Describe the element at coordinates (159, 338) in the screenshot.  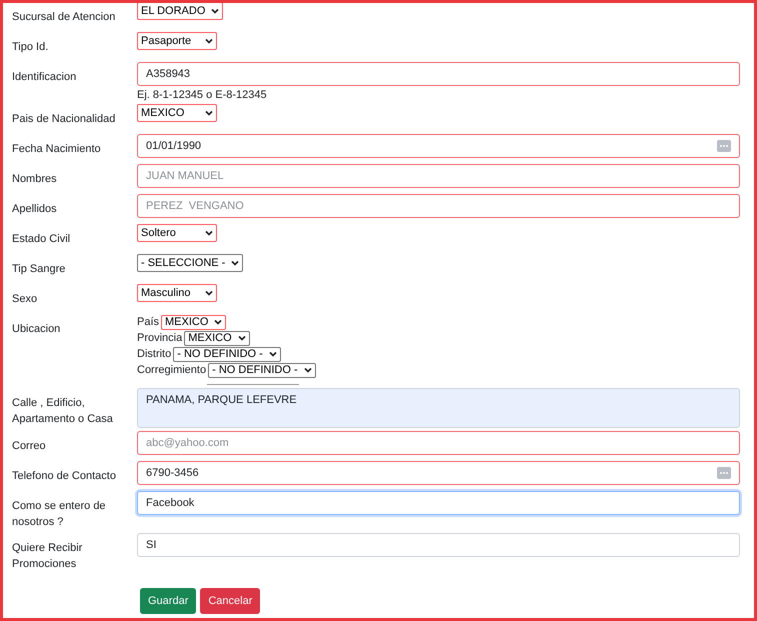
I see `field-label: Provincia` at that location.